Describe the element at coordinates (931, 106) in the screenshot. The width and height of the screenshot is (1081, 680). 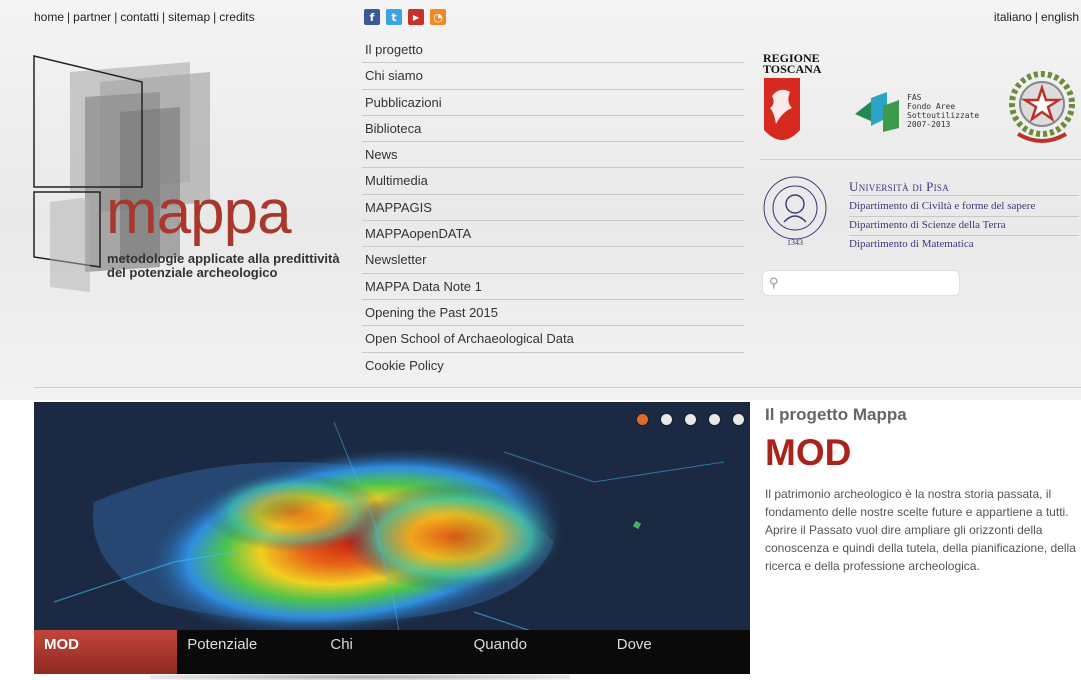
I see `fas-text-line: Fondo Aree` at that location.